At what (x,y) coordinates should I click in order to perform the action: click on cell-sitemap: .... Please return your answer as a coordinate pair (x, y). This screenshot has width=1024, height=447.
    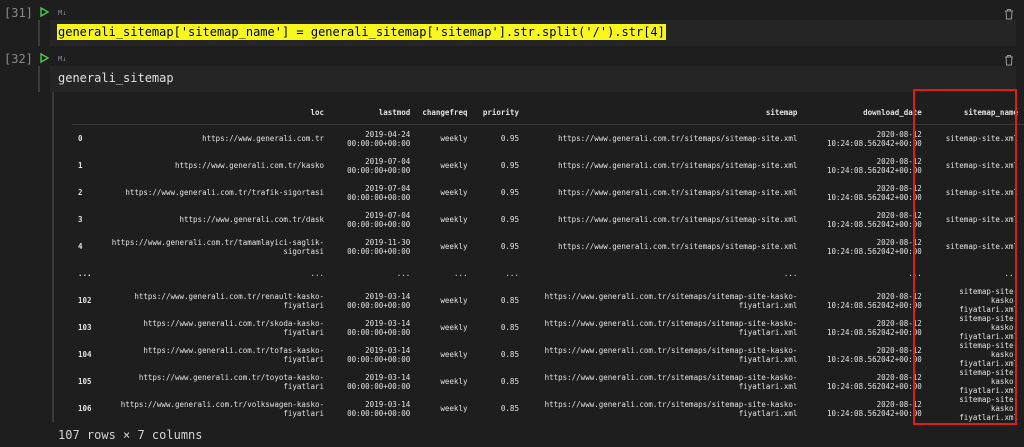
    Looking at the image, I should click on (790, 273).